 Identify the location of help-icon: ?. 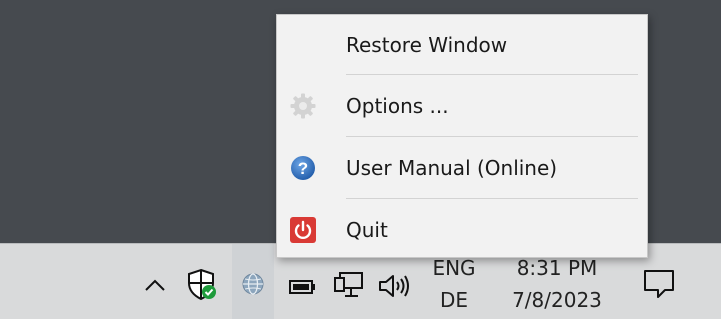
(303, 168).